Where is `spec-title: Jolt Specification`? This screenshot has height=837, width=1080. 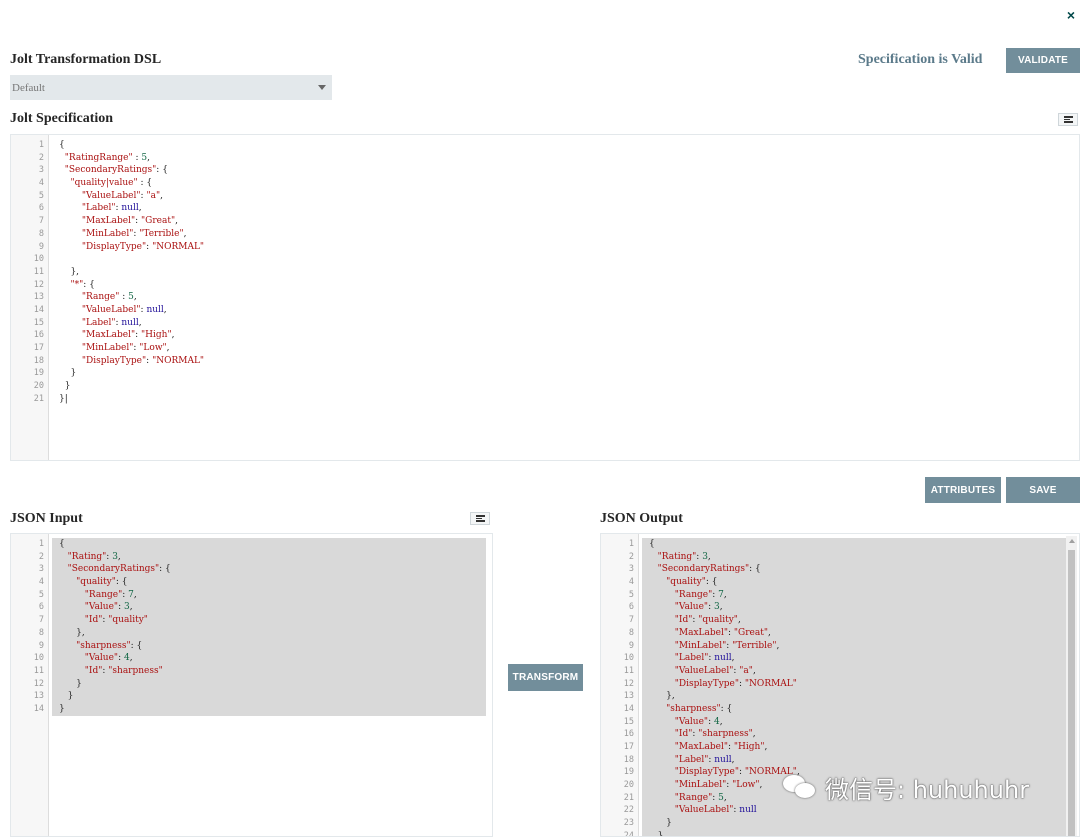 spec-title: Jolt Specification is located at coordinates (62, 118).